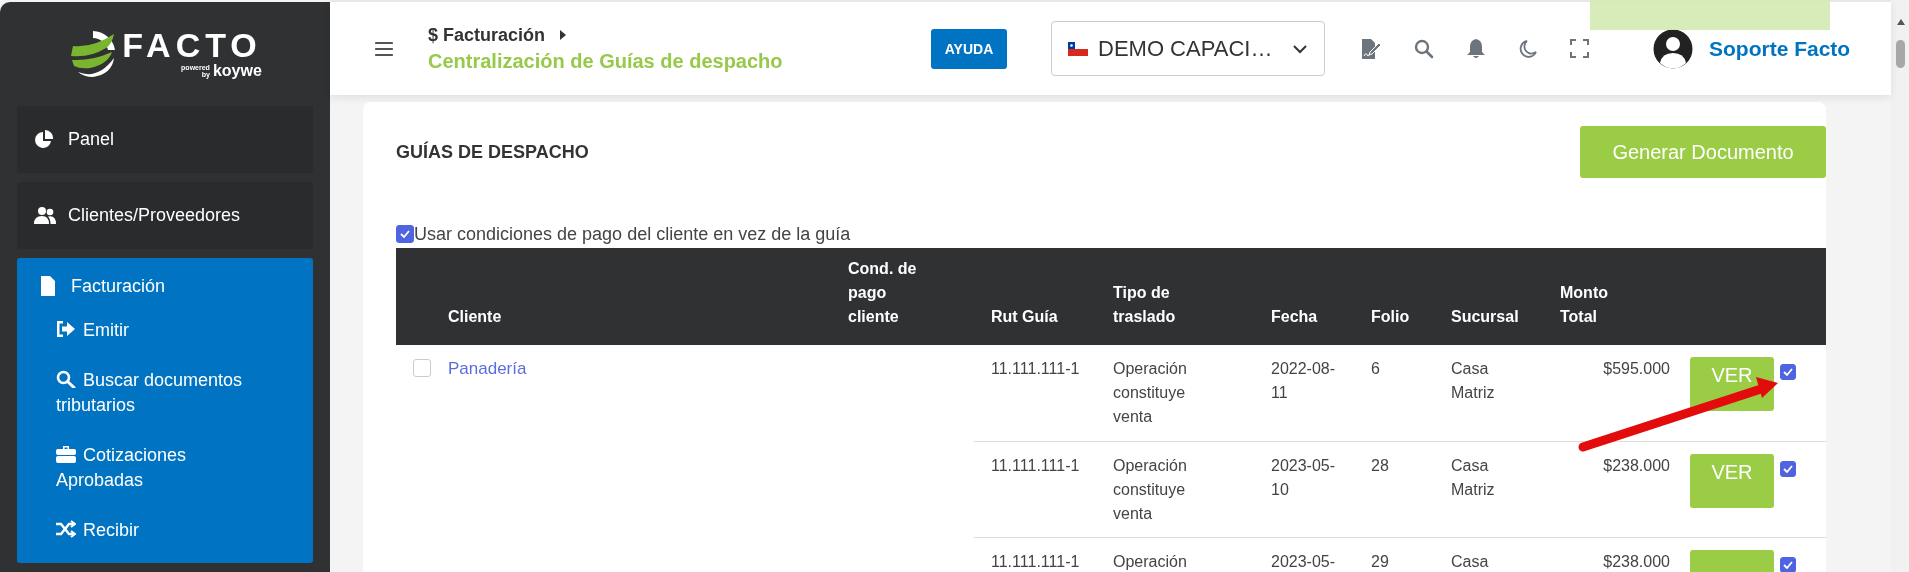  I want to click on table-cell-text: Operación, so click(1150, 562).